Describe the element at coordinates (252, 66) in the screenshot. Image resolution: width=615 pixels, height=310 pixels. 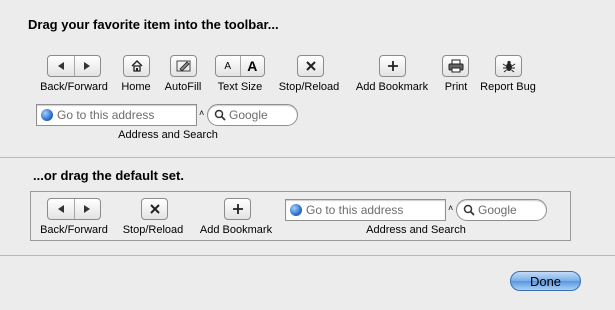
I see `text-bigger-icon: A` at that location.